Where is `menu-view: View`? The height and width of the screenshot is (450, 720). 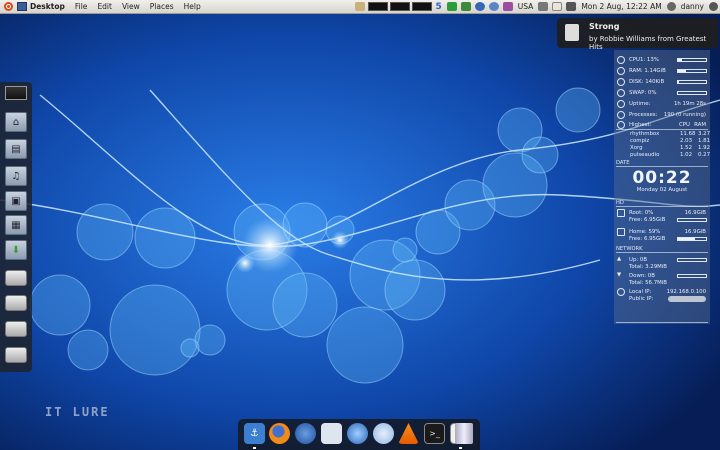
menu-view: View is located at coordinates (131, 6).